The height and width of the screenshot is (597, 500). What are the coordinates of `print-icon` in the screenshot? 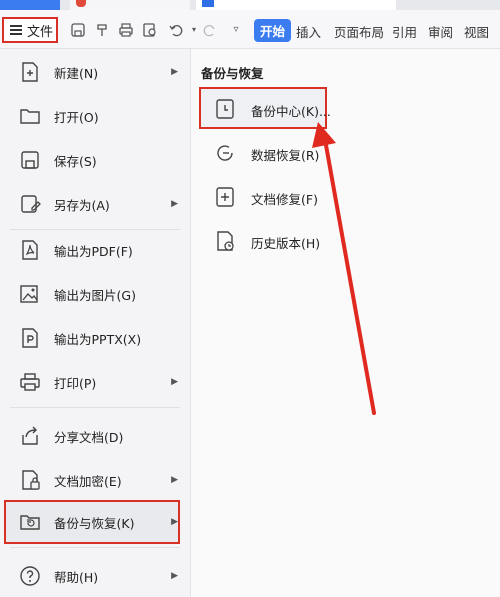 It's located at (30, 382).